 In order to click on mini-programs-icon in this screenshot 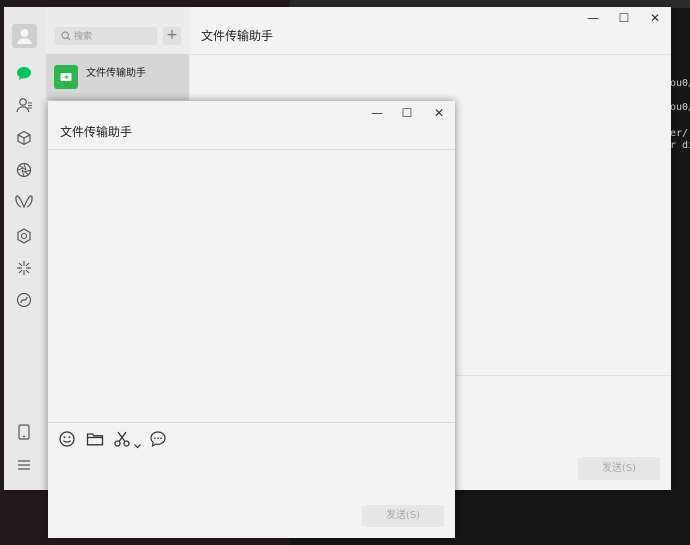, I will do `click(24, 268)`.